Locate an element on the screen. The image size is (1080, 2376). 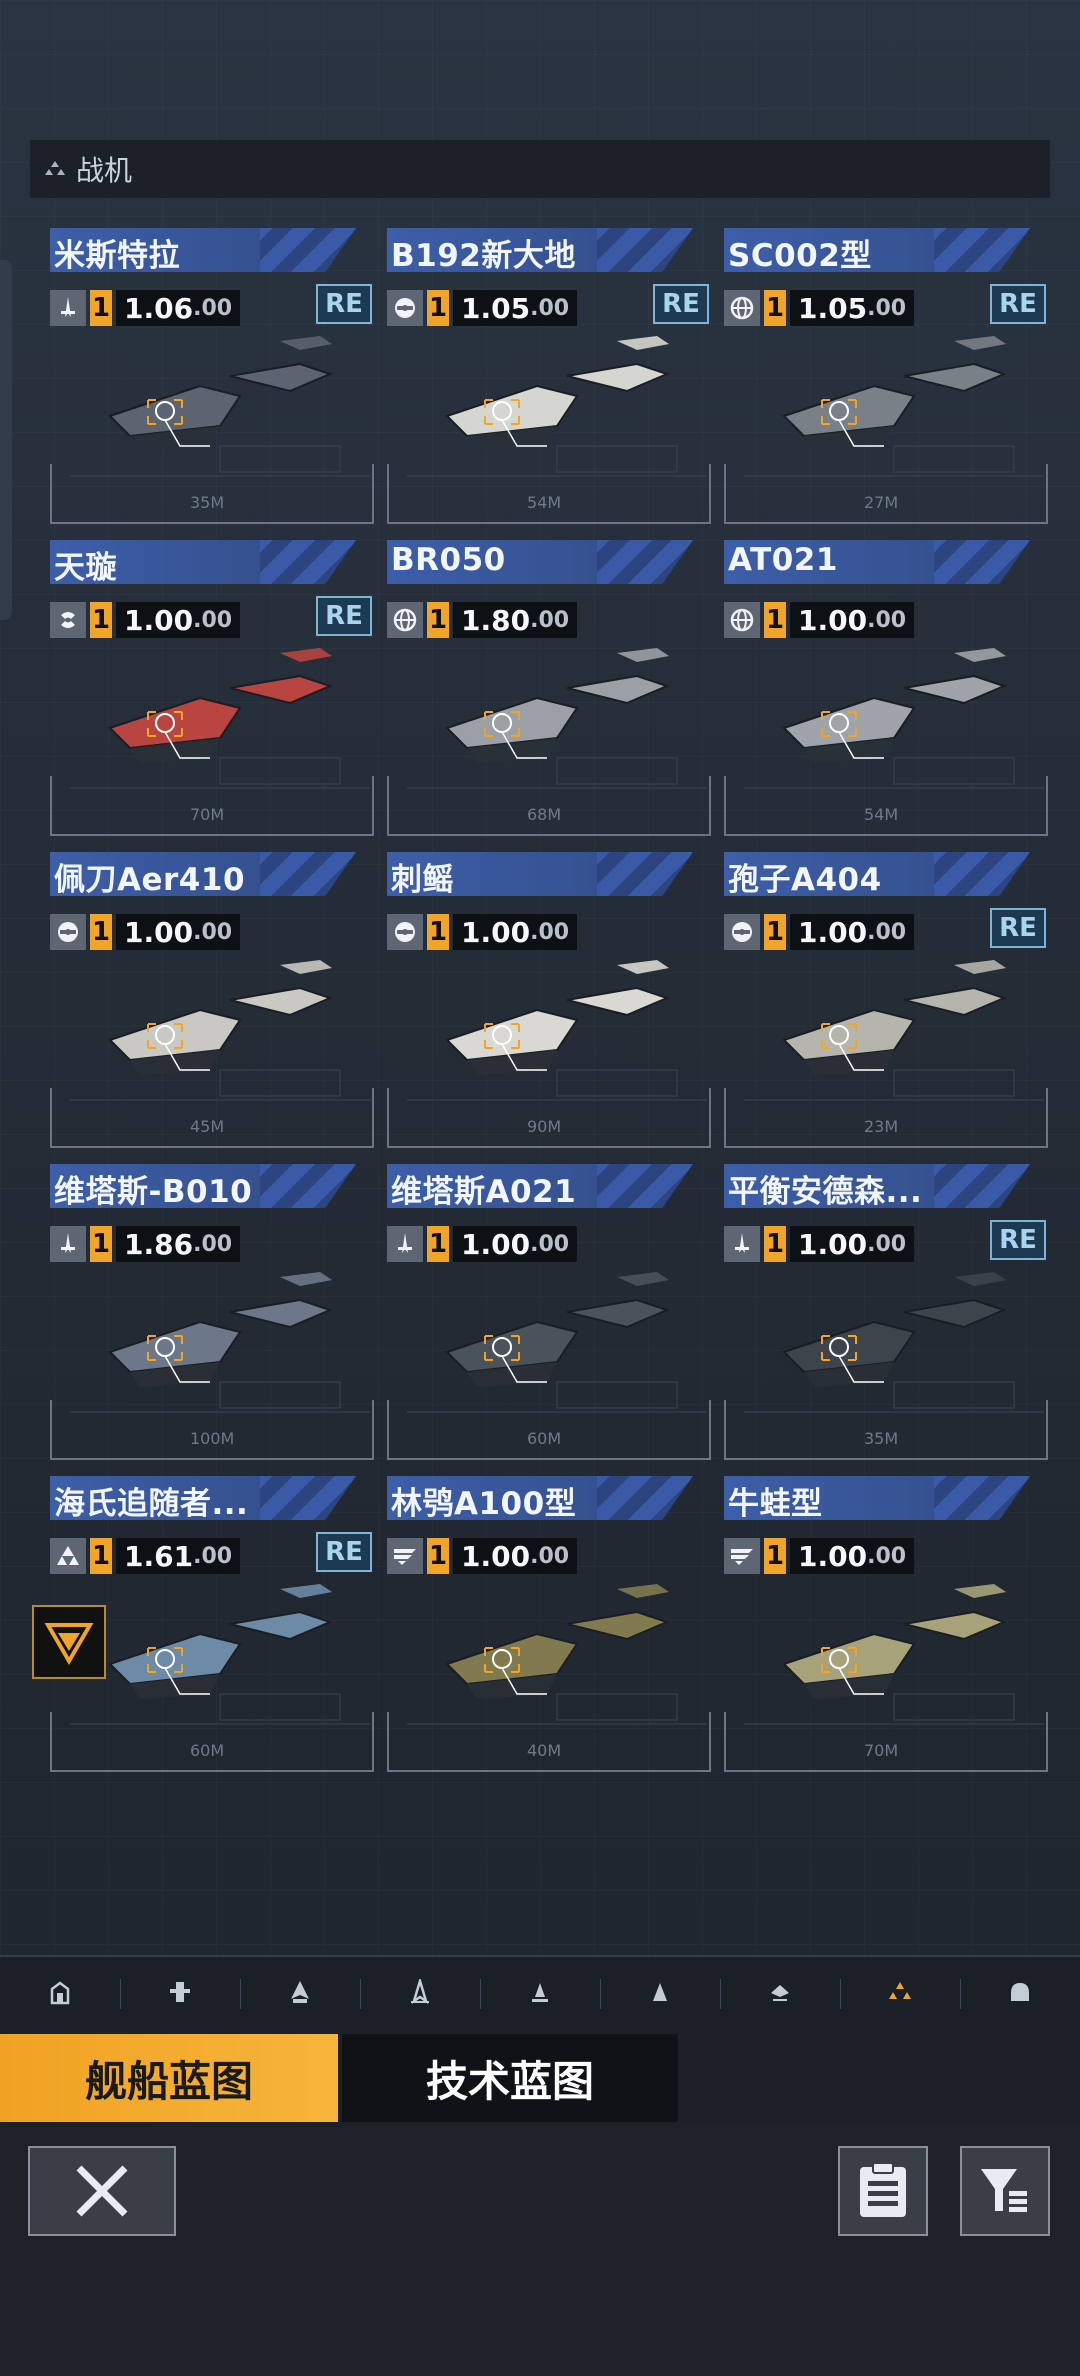
ship-card: SC002型 1 1.05.00 RE 27M is located at coordinates (886, 376).